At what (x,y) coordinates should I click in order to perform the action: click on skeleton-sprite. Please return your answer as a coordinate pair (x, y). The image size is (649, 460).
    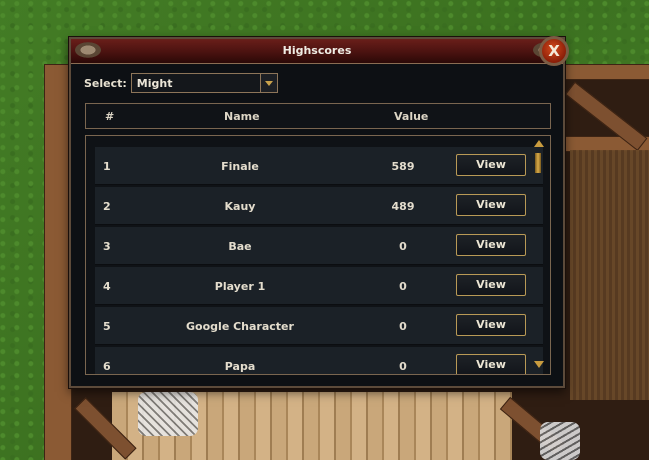
    Looking at the image, I should click on (168, 414).